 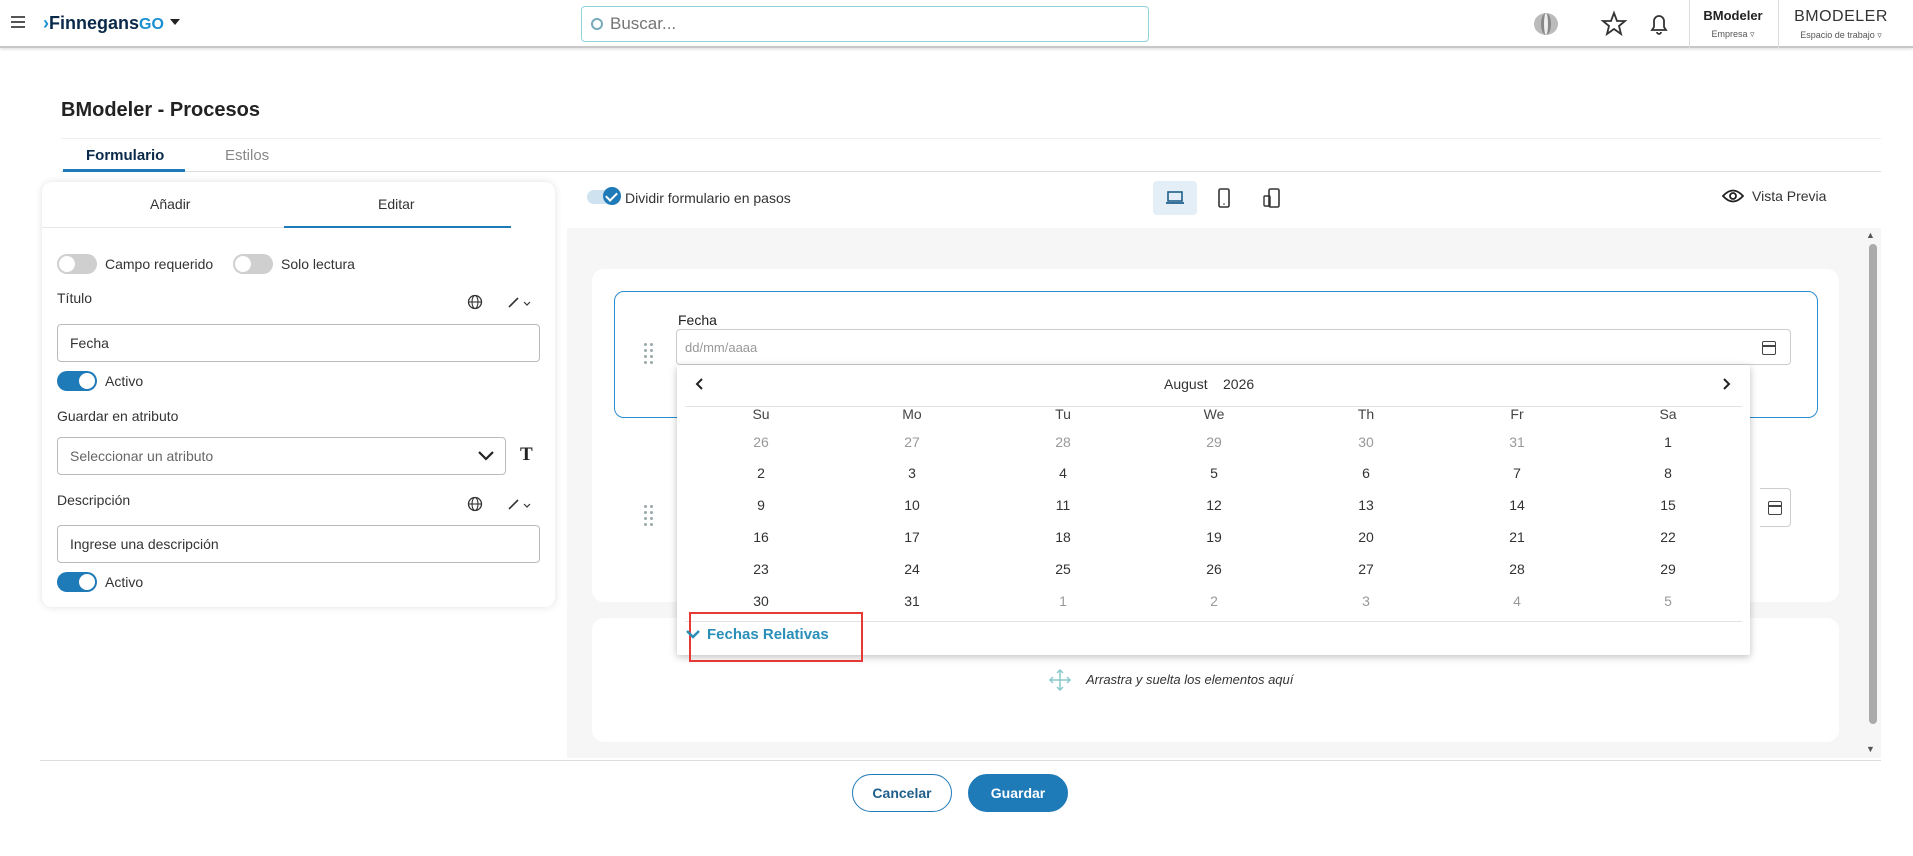 I want to click on chevron-right-icon, so click(x=1726, y=384).